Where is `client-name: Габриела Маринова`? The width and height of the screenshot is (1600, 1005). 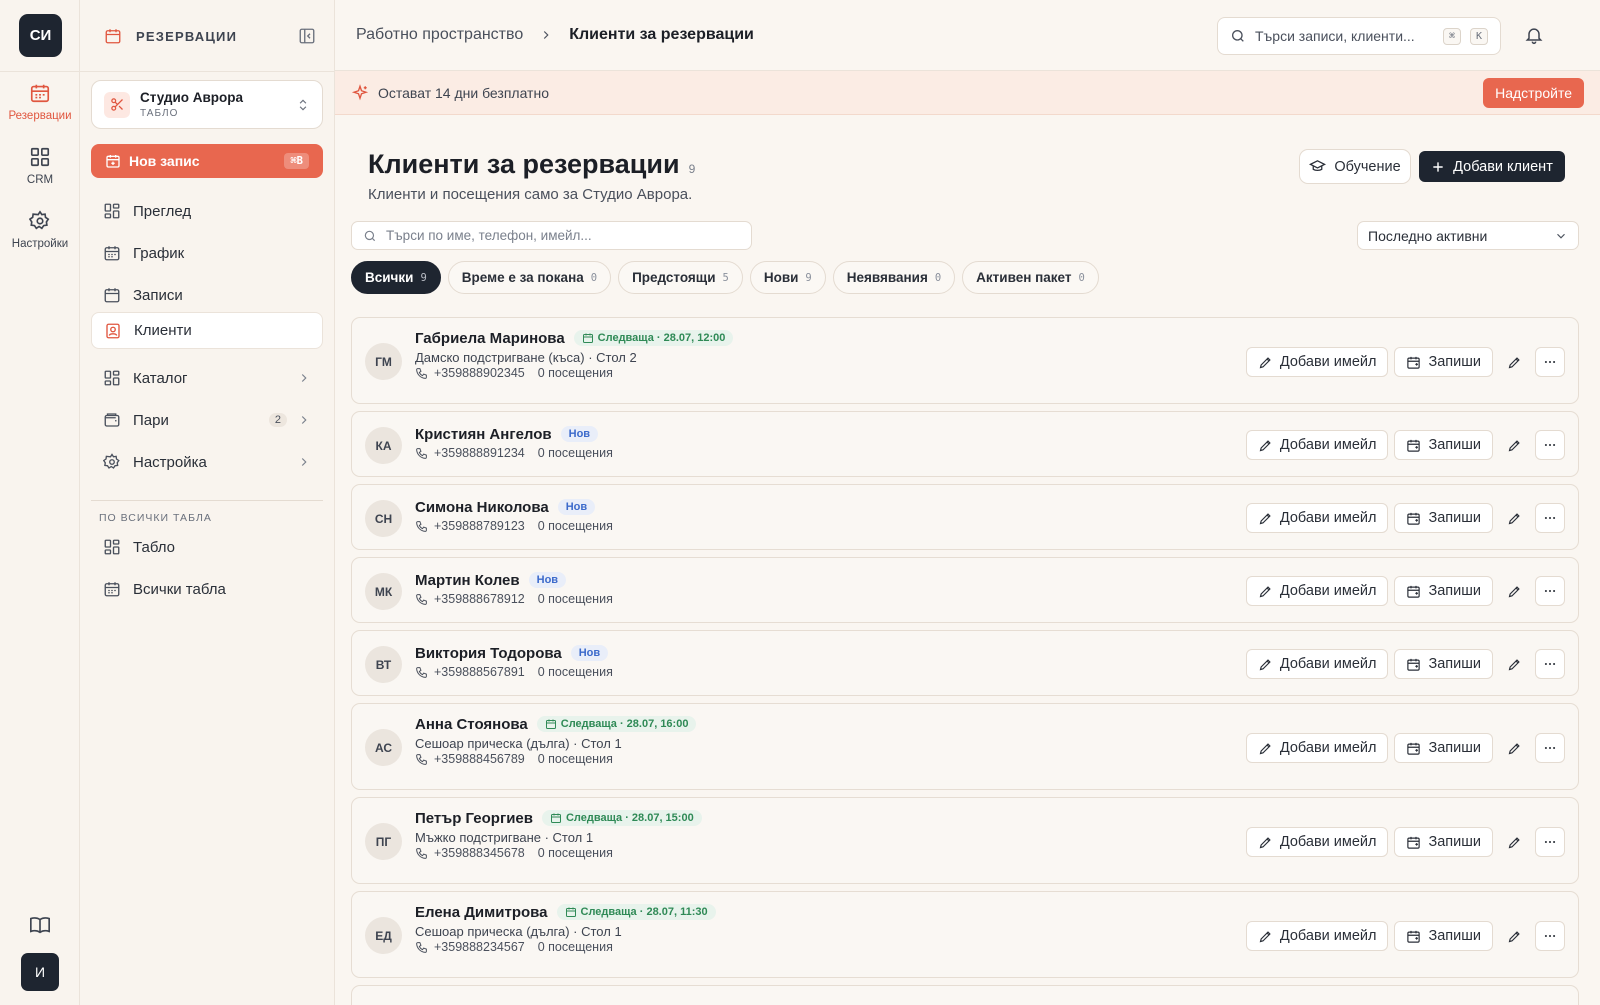
client-name: Габриела Маринова is located at coordinates (490, 338).